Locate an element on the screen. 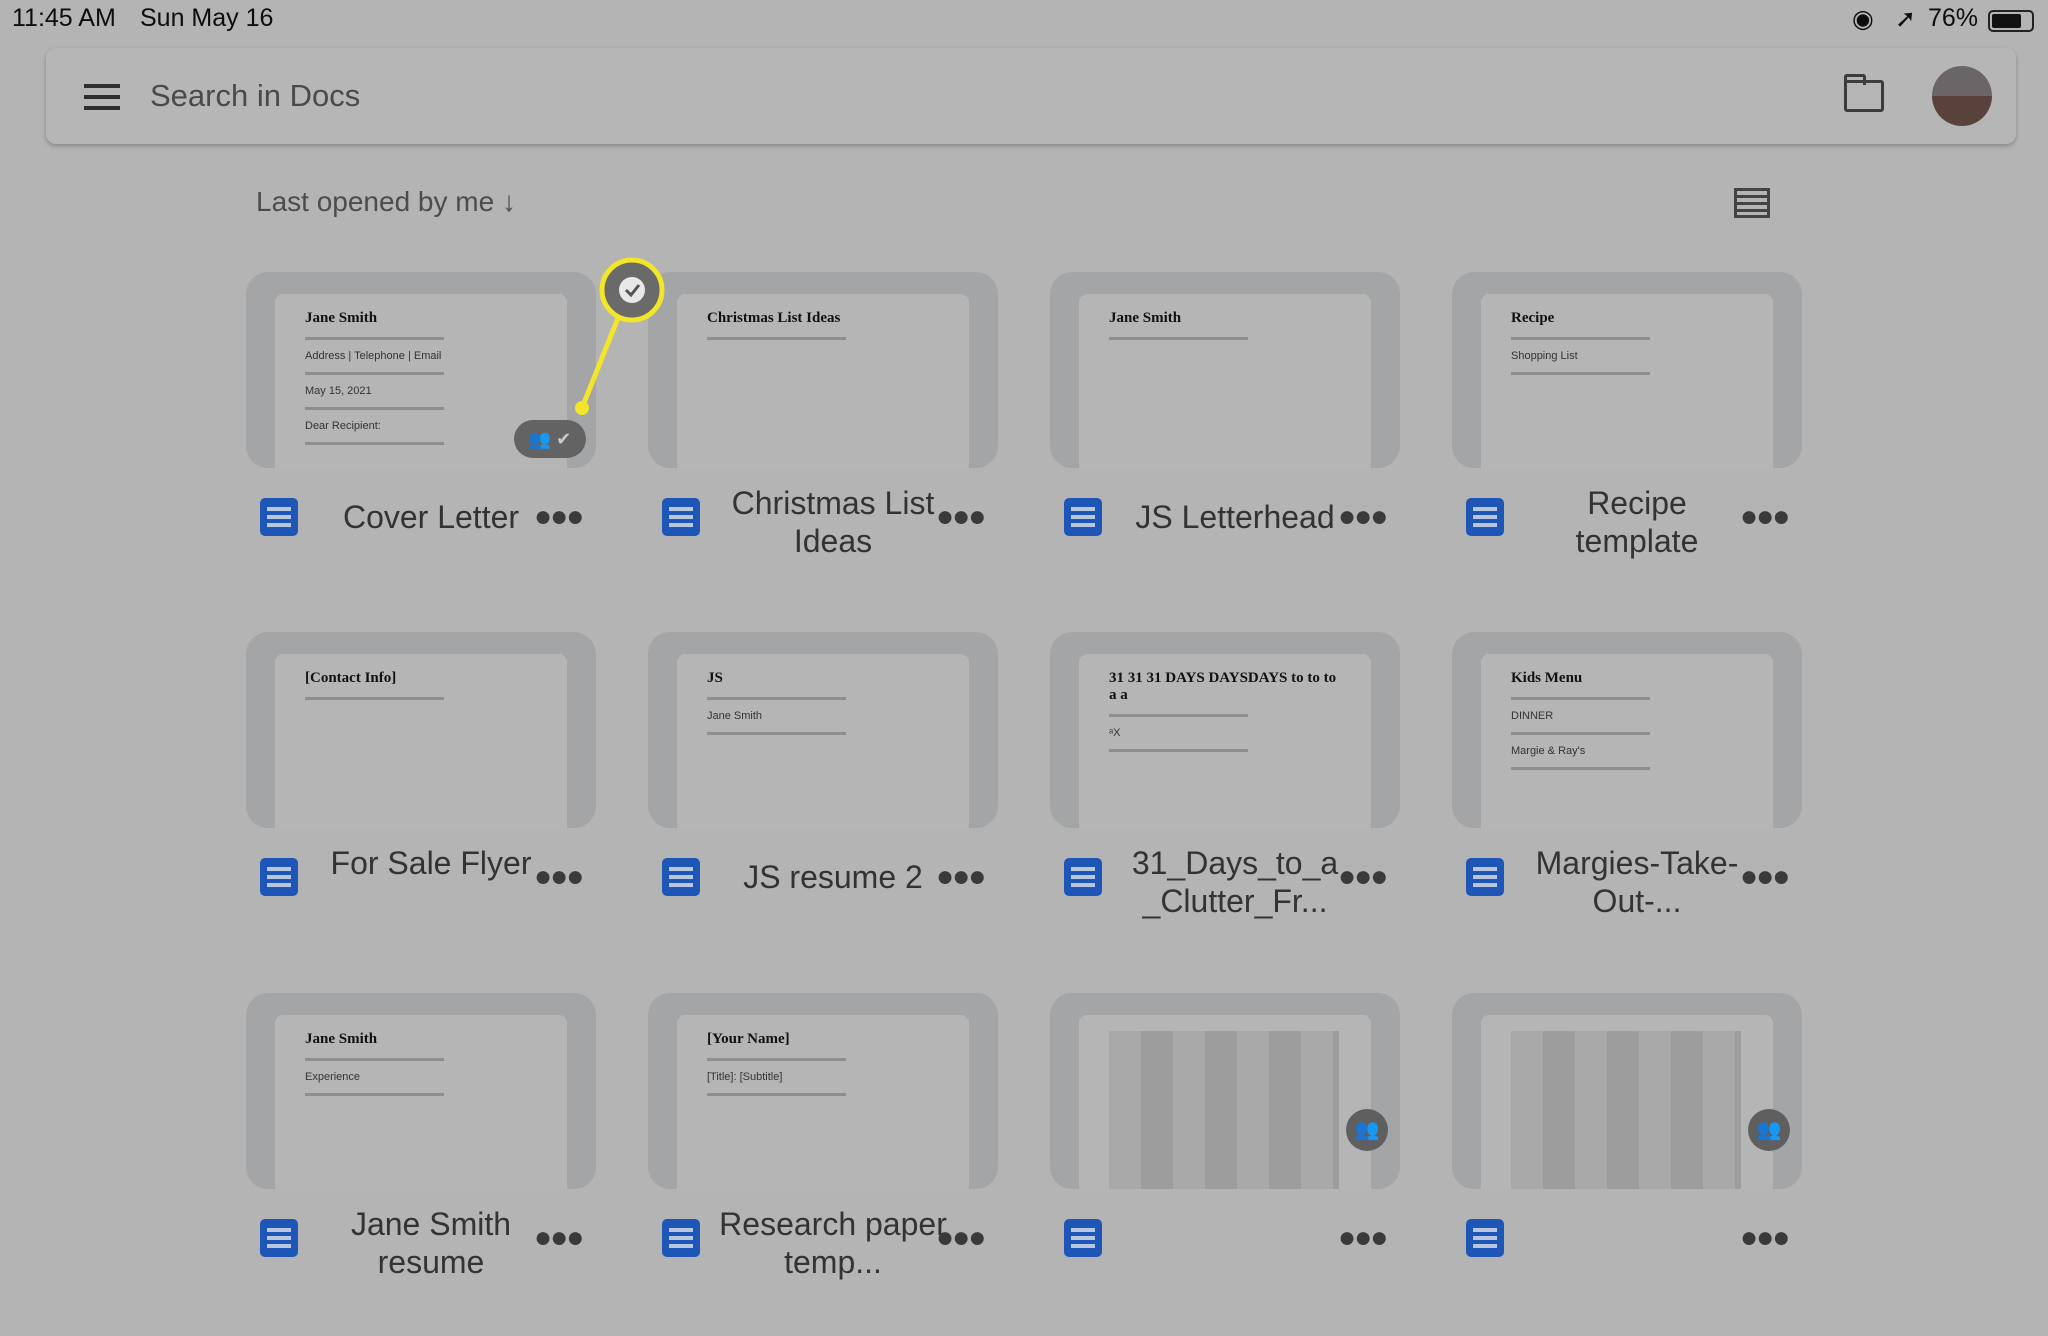 The width and height of the screenshot is (2048, 1336). callout-dot is located at coordinates (582, 408).